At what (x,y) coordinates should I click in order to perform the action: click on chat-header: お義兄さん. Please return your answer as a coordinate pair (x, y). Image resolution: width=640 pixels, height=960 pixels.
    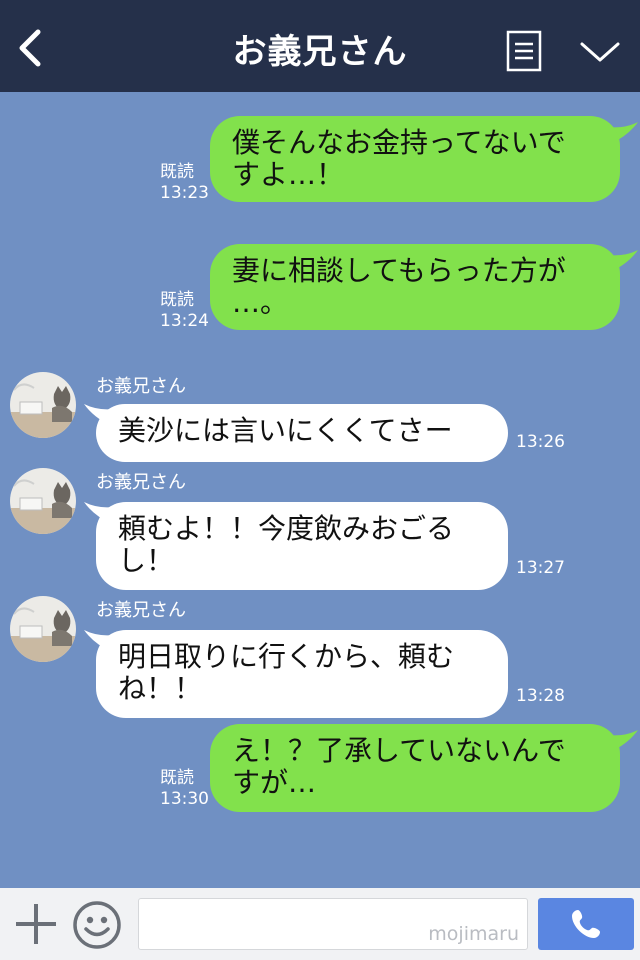
    Looking at the image, I should click on (320, 46).